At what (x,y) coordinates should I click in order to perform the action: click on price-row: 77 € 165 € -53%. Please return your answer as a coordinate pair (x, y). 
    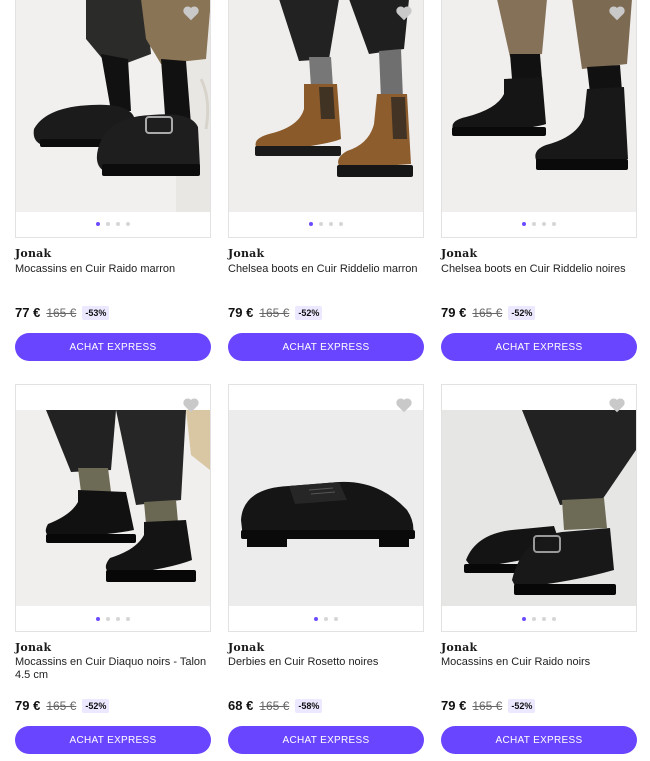
    Looking at the image, I should click on (62, 312).